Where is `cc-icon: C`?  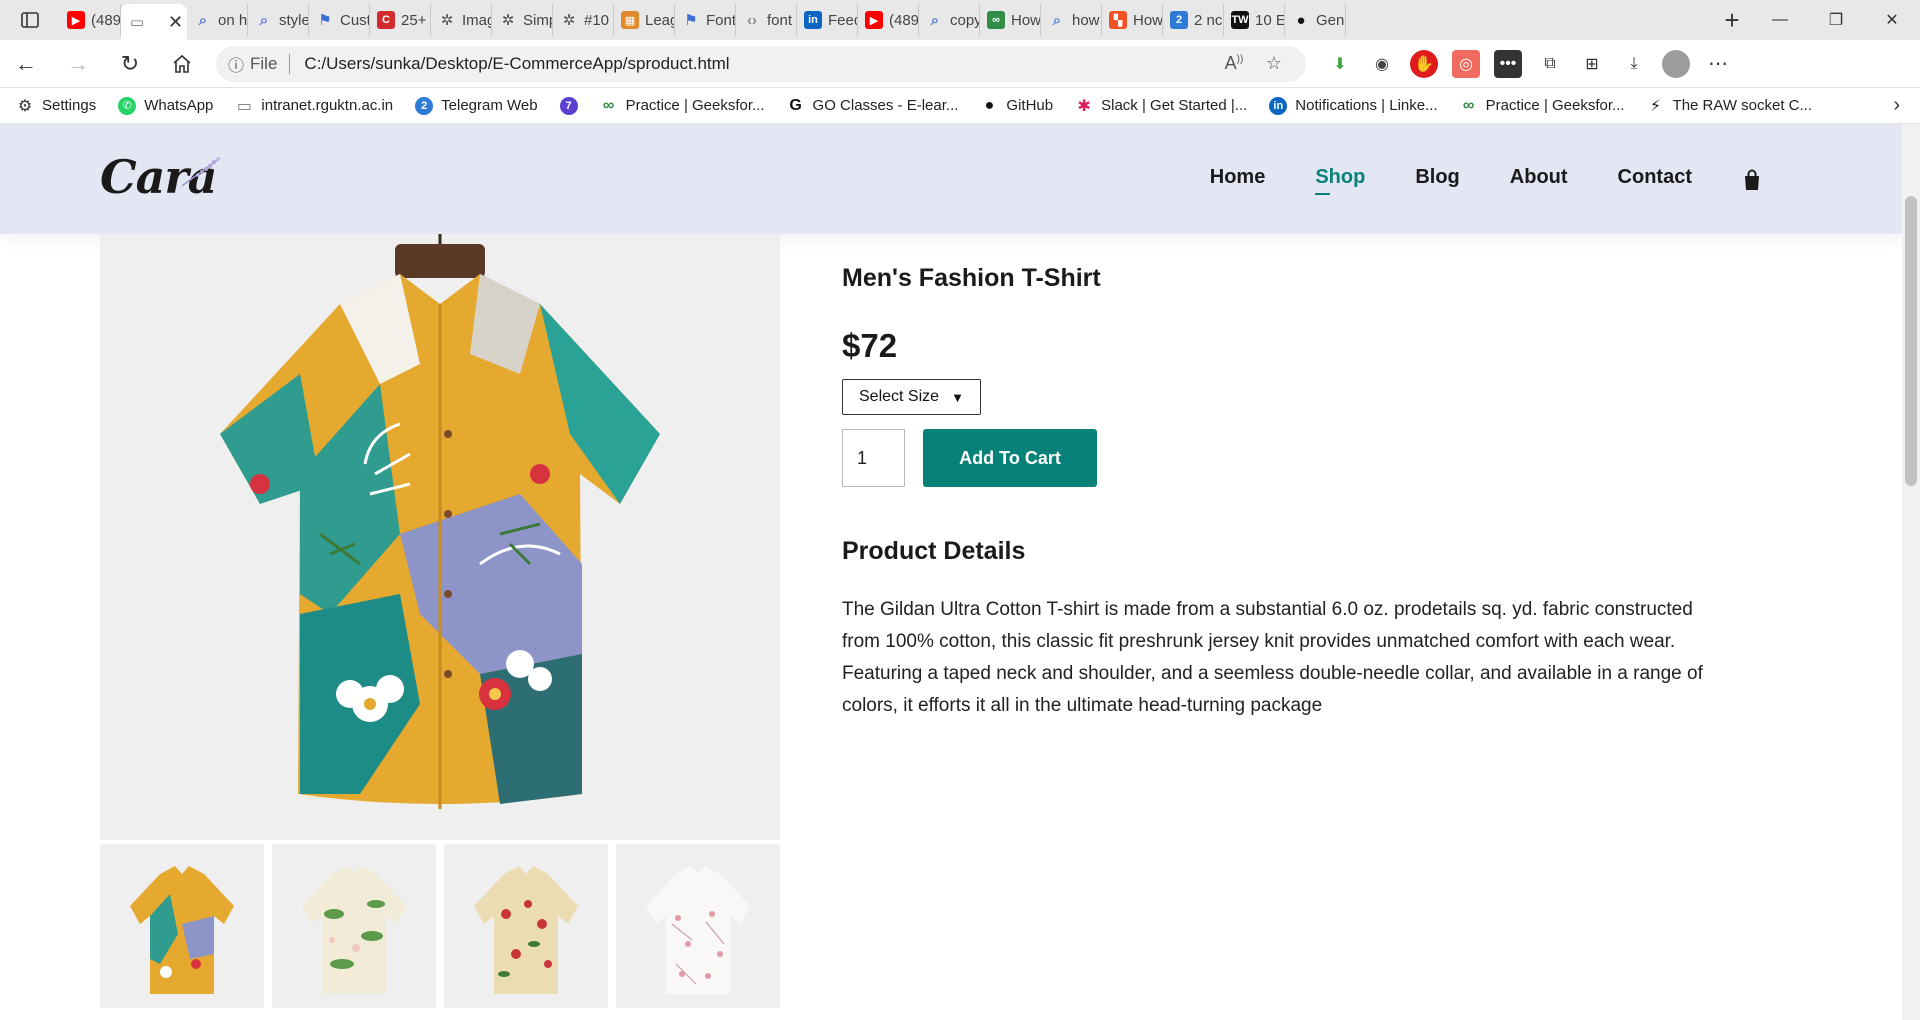
cc-icon: C is located at coordinates (386, 20).